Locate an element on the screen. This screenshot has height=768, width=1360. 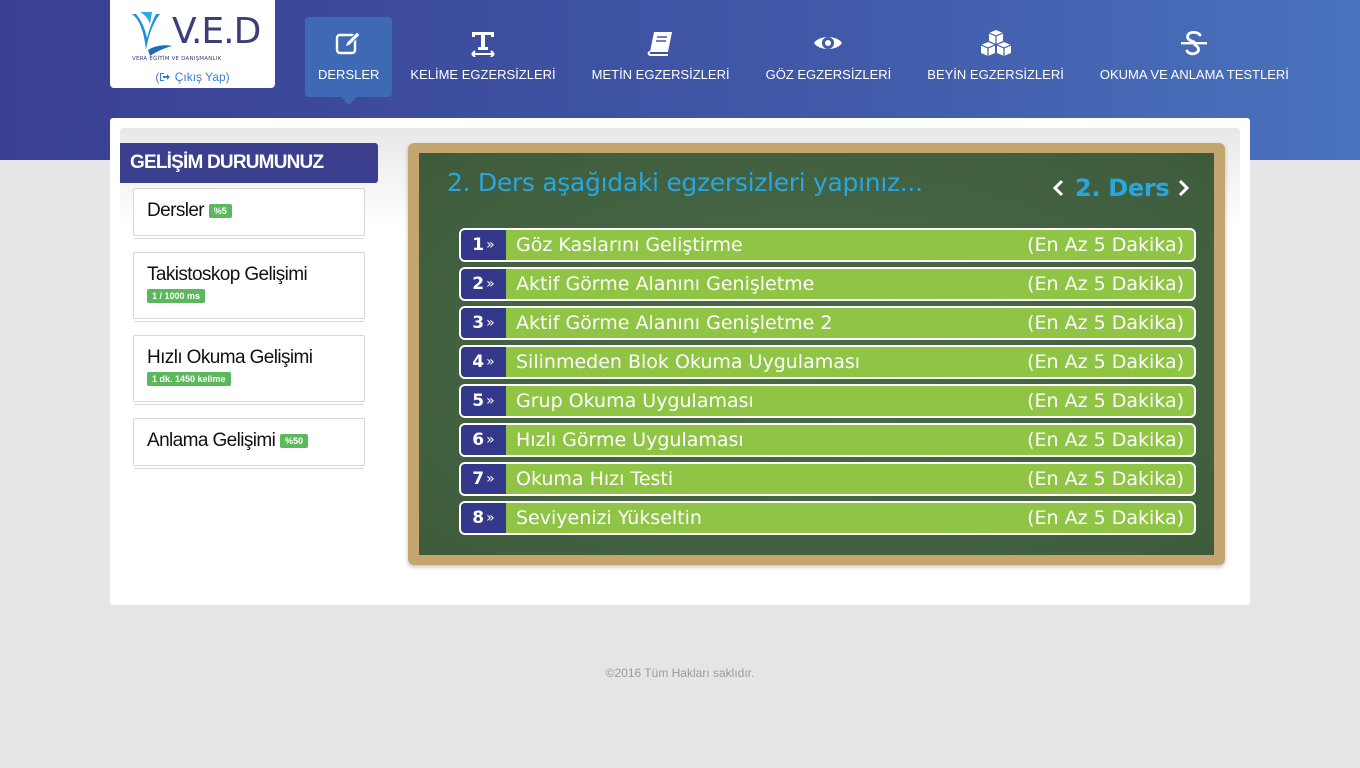
nav-item-goz: GÖZ EGZERSİZLERİ is located at coordinates (829, 57).